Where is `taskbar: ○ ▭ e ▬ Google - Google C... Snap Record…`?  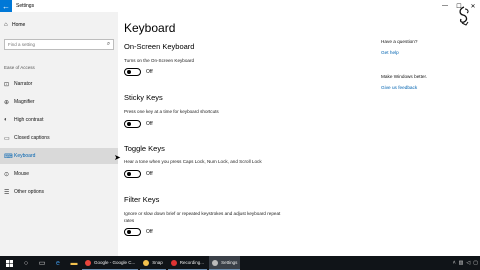 taskbar: ○ ▭ e ▬ Google - Google C... Snap Record… is located at coordinates (240, 263).